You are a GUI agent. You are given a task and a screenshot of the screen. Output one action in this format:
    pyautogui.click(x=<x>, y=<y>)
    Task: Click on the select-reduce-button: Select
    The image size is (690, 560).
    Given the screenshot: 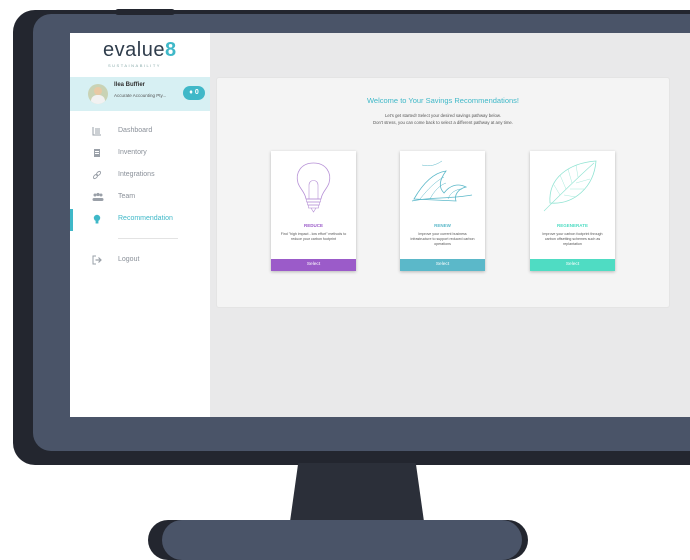 What is the action you would take?
    pyautogui.click(x=313, y=265)
    